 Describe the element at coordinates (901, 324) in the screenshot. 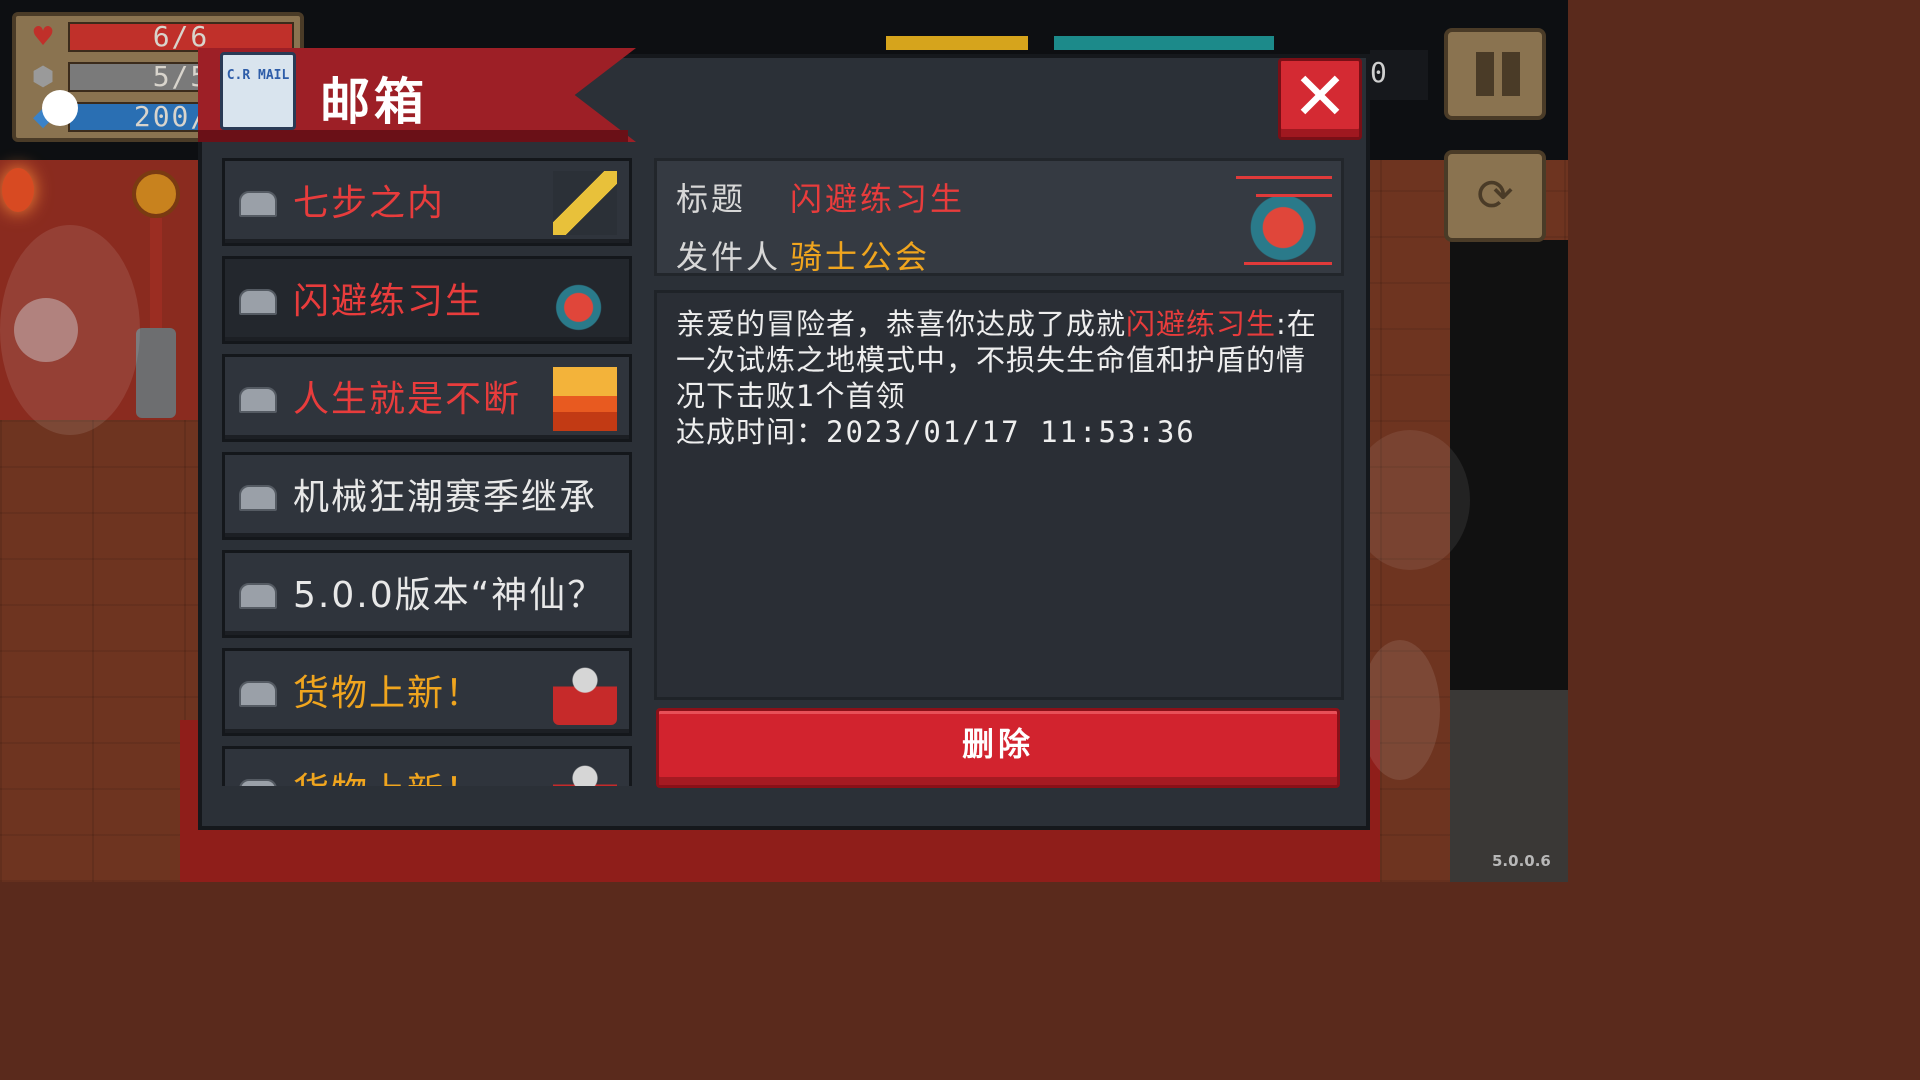

I see `body-prefix: 亲爱的冒险者，恭喜你达成了成就` at that location.